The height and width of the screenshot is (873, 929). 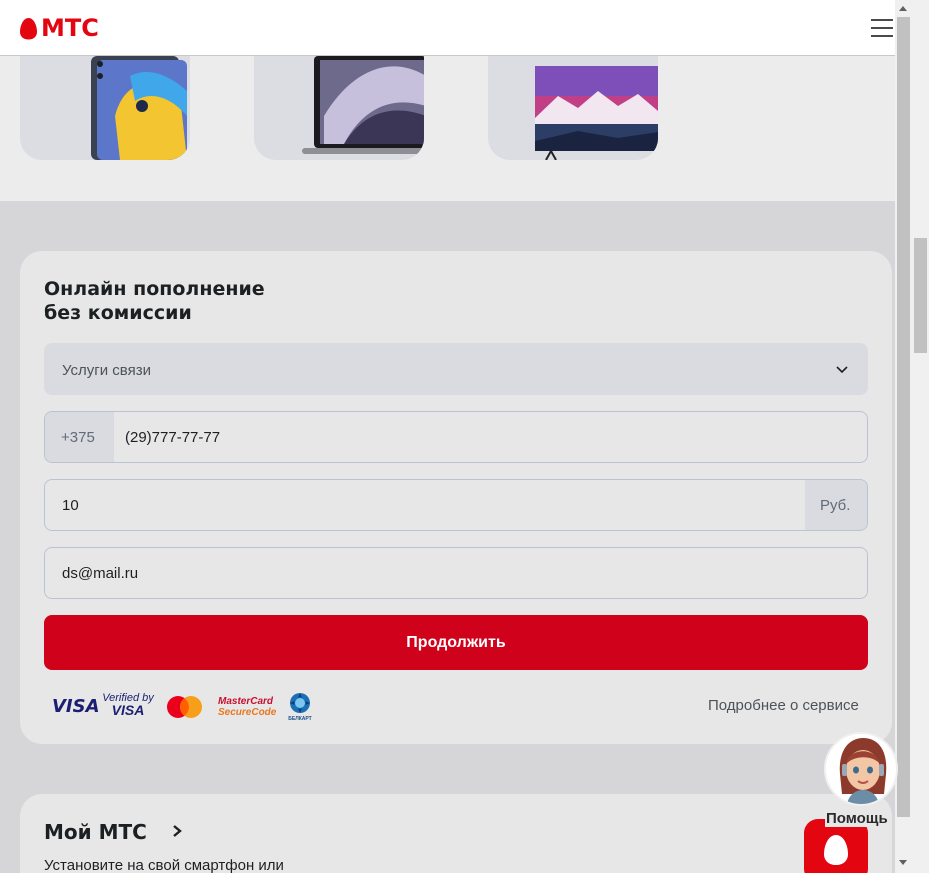 I want to click on phone-prefix: +375, so click(x=79, y=437).